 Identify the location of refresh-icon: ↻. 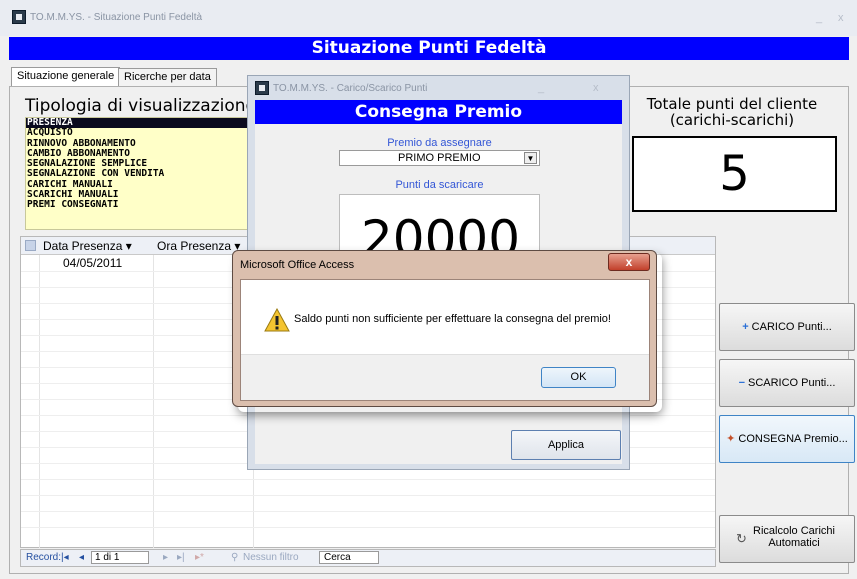
(741, 538).